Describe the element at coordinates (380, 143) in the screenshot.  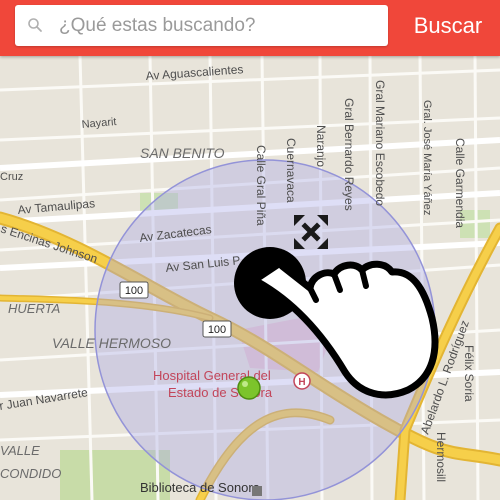
I see `street-label: Gral Mariano Escobedo` at that location.